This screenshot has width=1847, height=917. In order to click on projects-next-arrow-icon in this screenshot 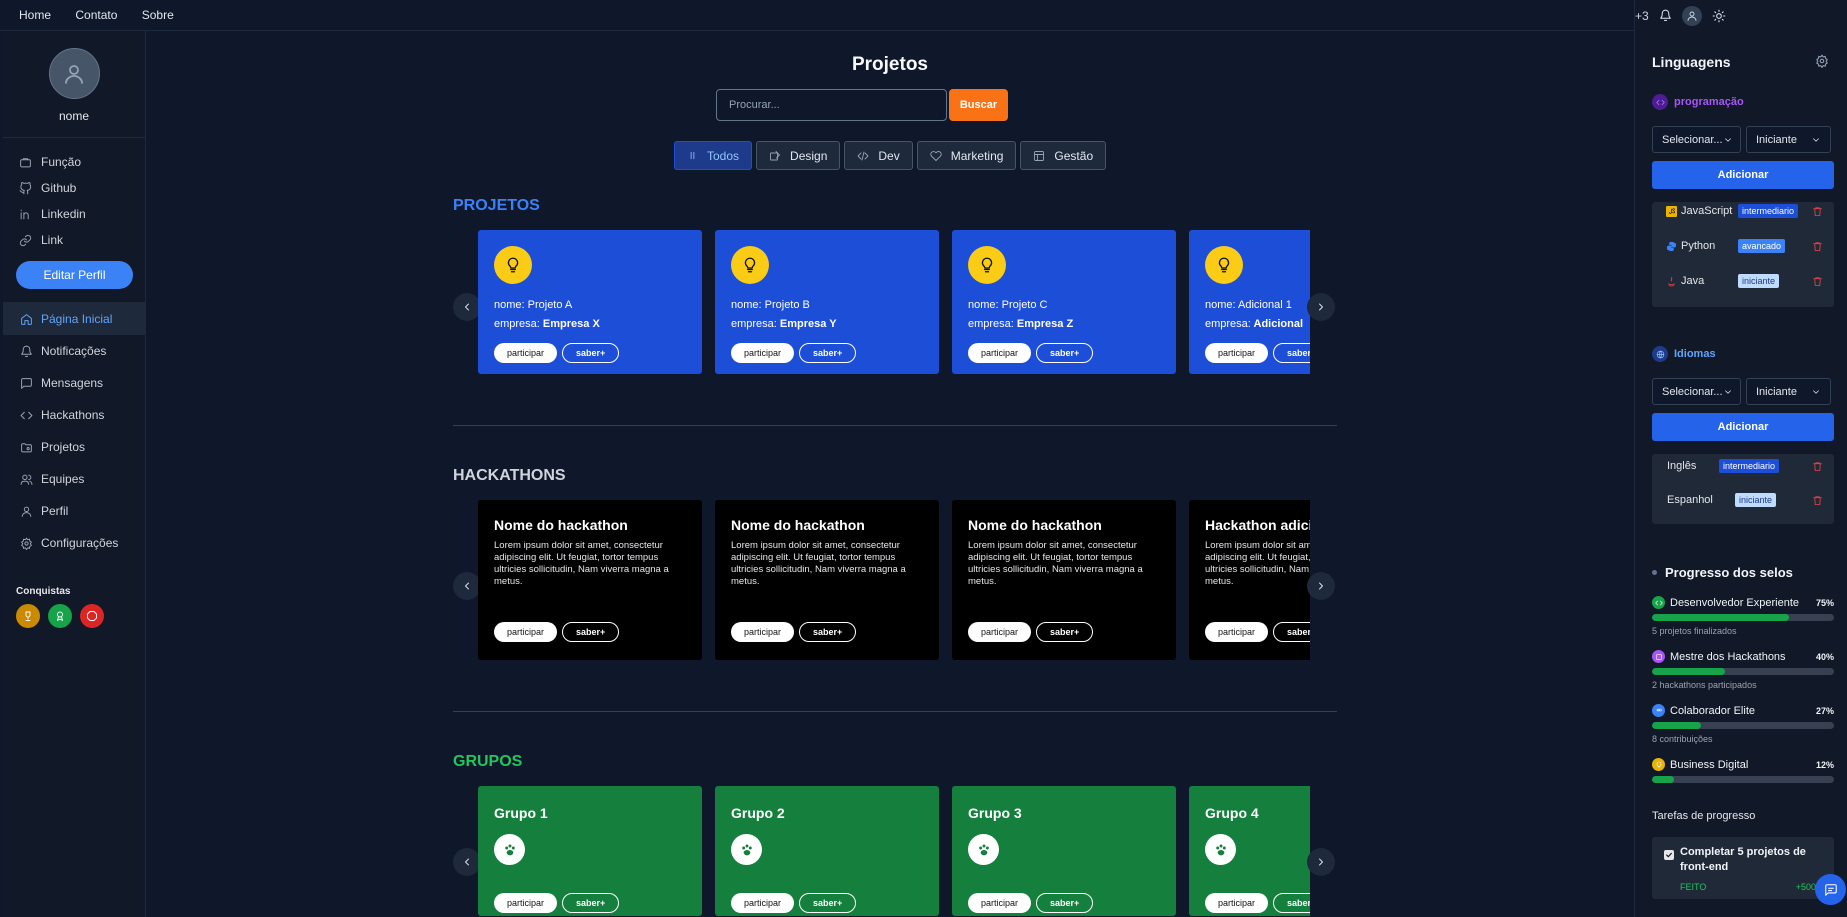, I will do `click(1321, 307)`.